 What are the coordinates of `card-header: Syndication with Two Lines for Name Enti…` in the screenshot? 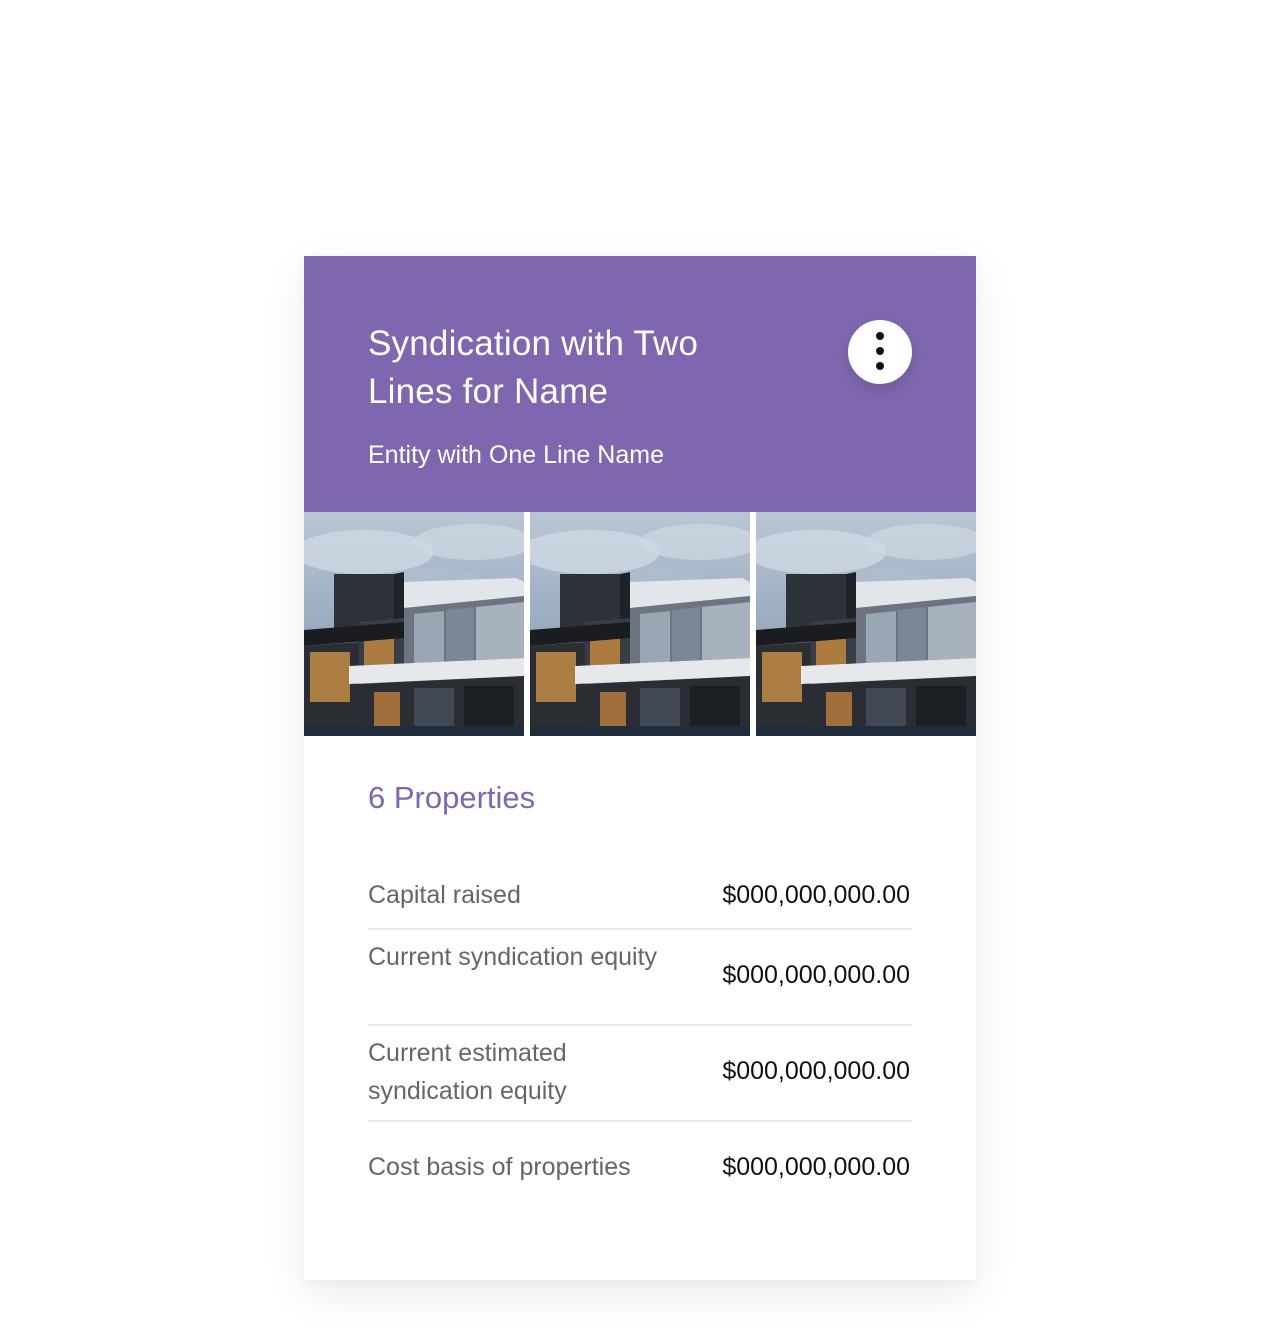 It's located at (640, 384).